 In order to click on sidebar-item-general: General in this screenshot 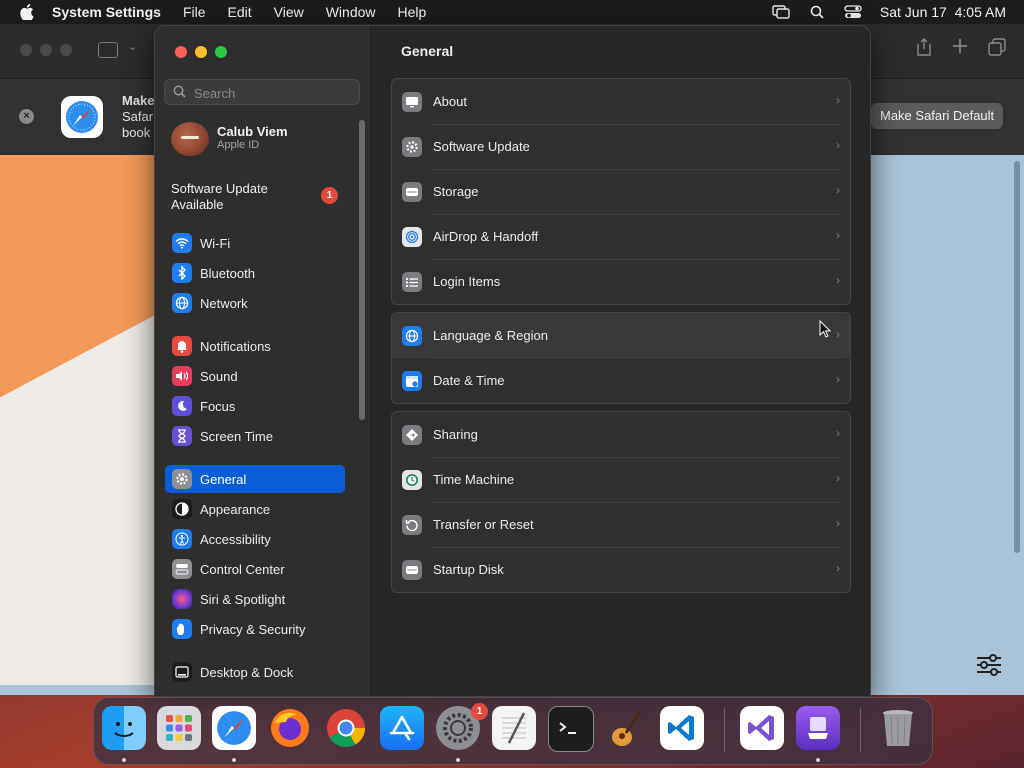, I will do `click(255, 479)`.